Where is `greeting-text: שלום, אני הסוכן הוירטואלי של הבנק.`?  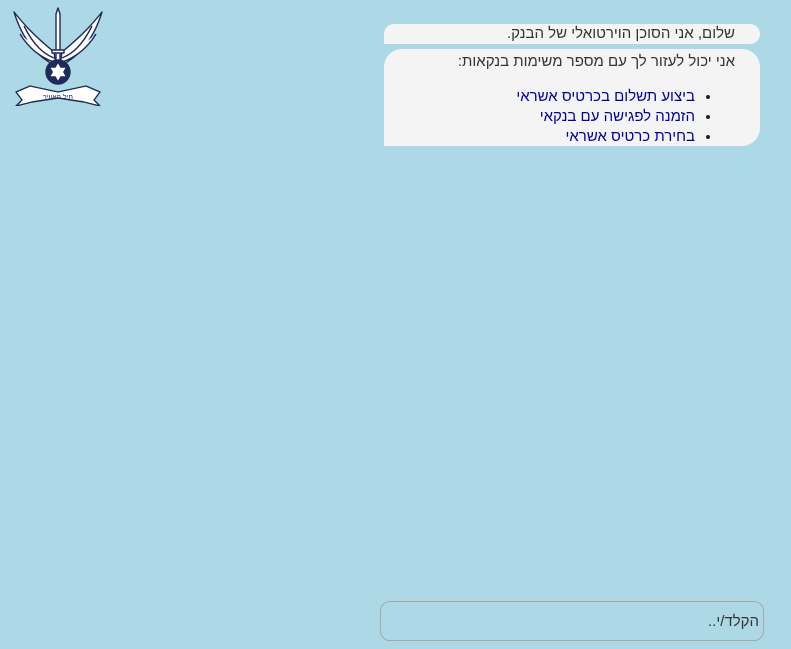
greeting-text: שלום, אני הסוכן הוירטואלי של הבנק. is located at coordinates (620, 33).